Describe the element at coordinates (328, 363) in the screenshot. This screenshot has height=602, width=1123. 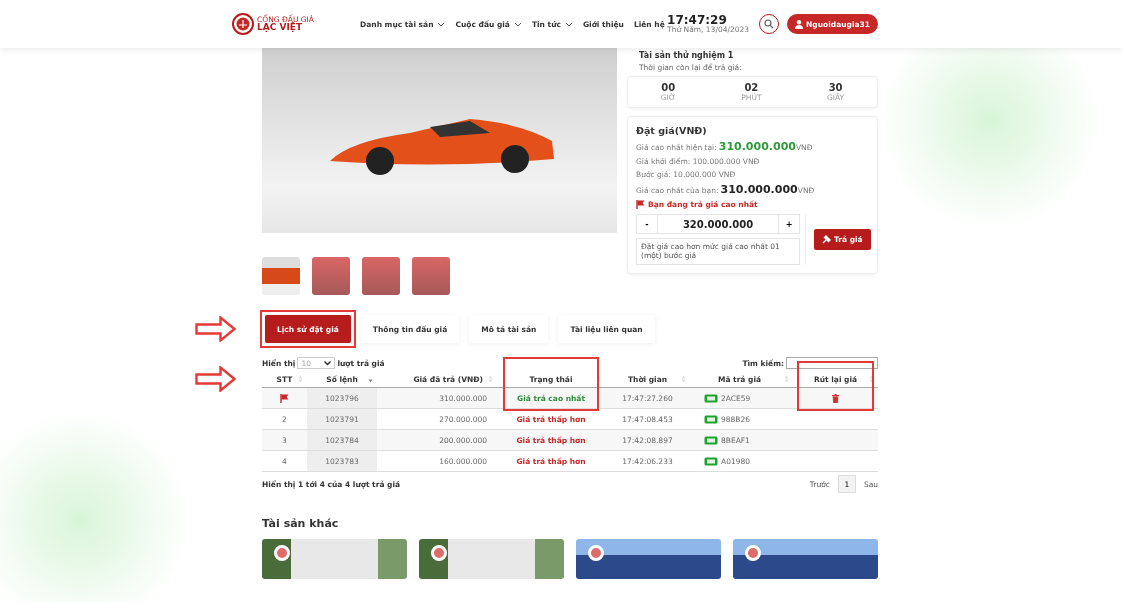
I see `chevron-down-icon` at that location.